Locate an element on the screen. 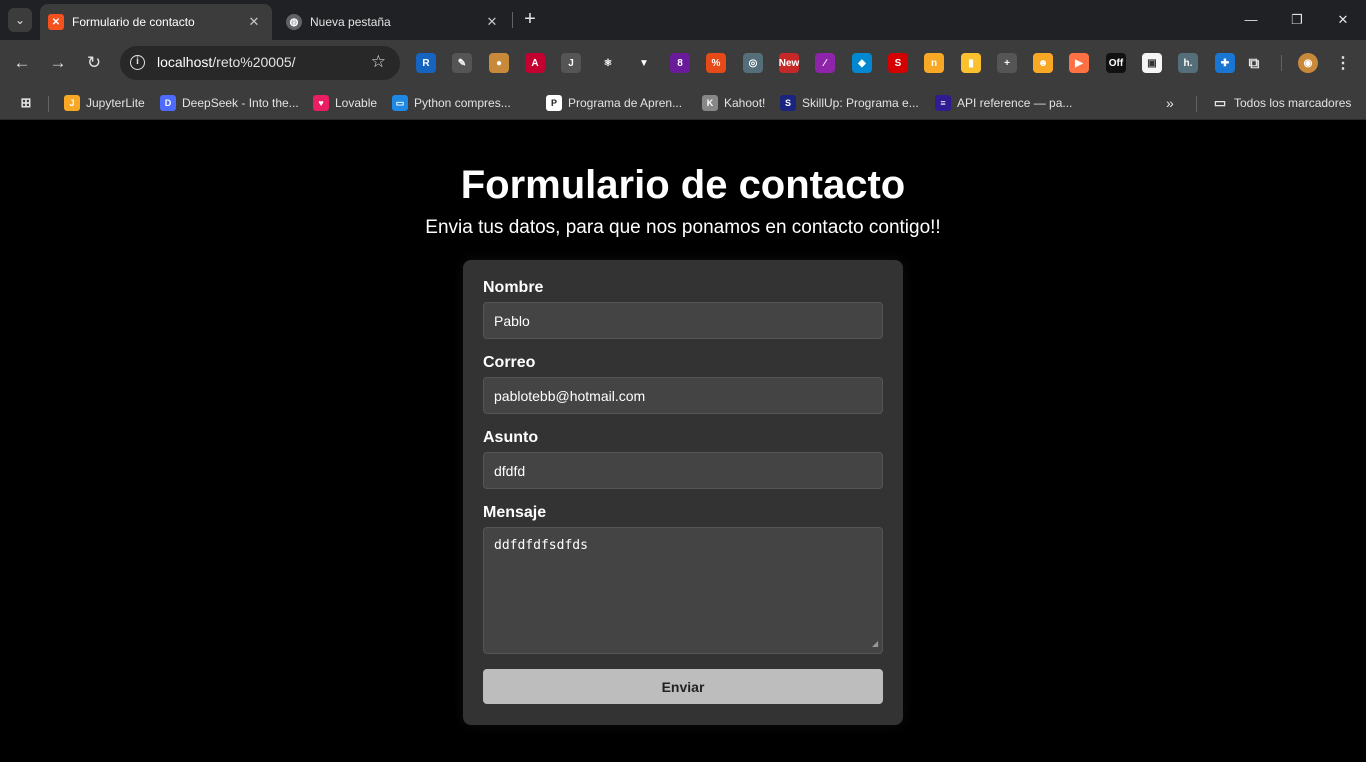 The image size is (1366, 762). bookmark-item: K Kahoot! is located at coordinates (733, 103).